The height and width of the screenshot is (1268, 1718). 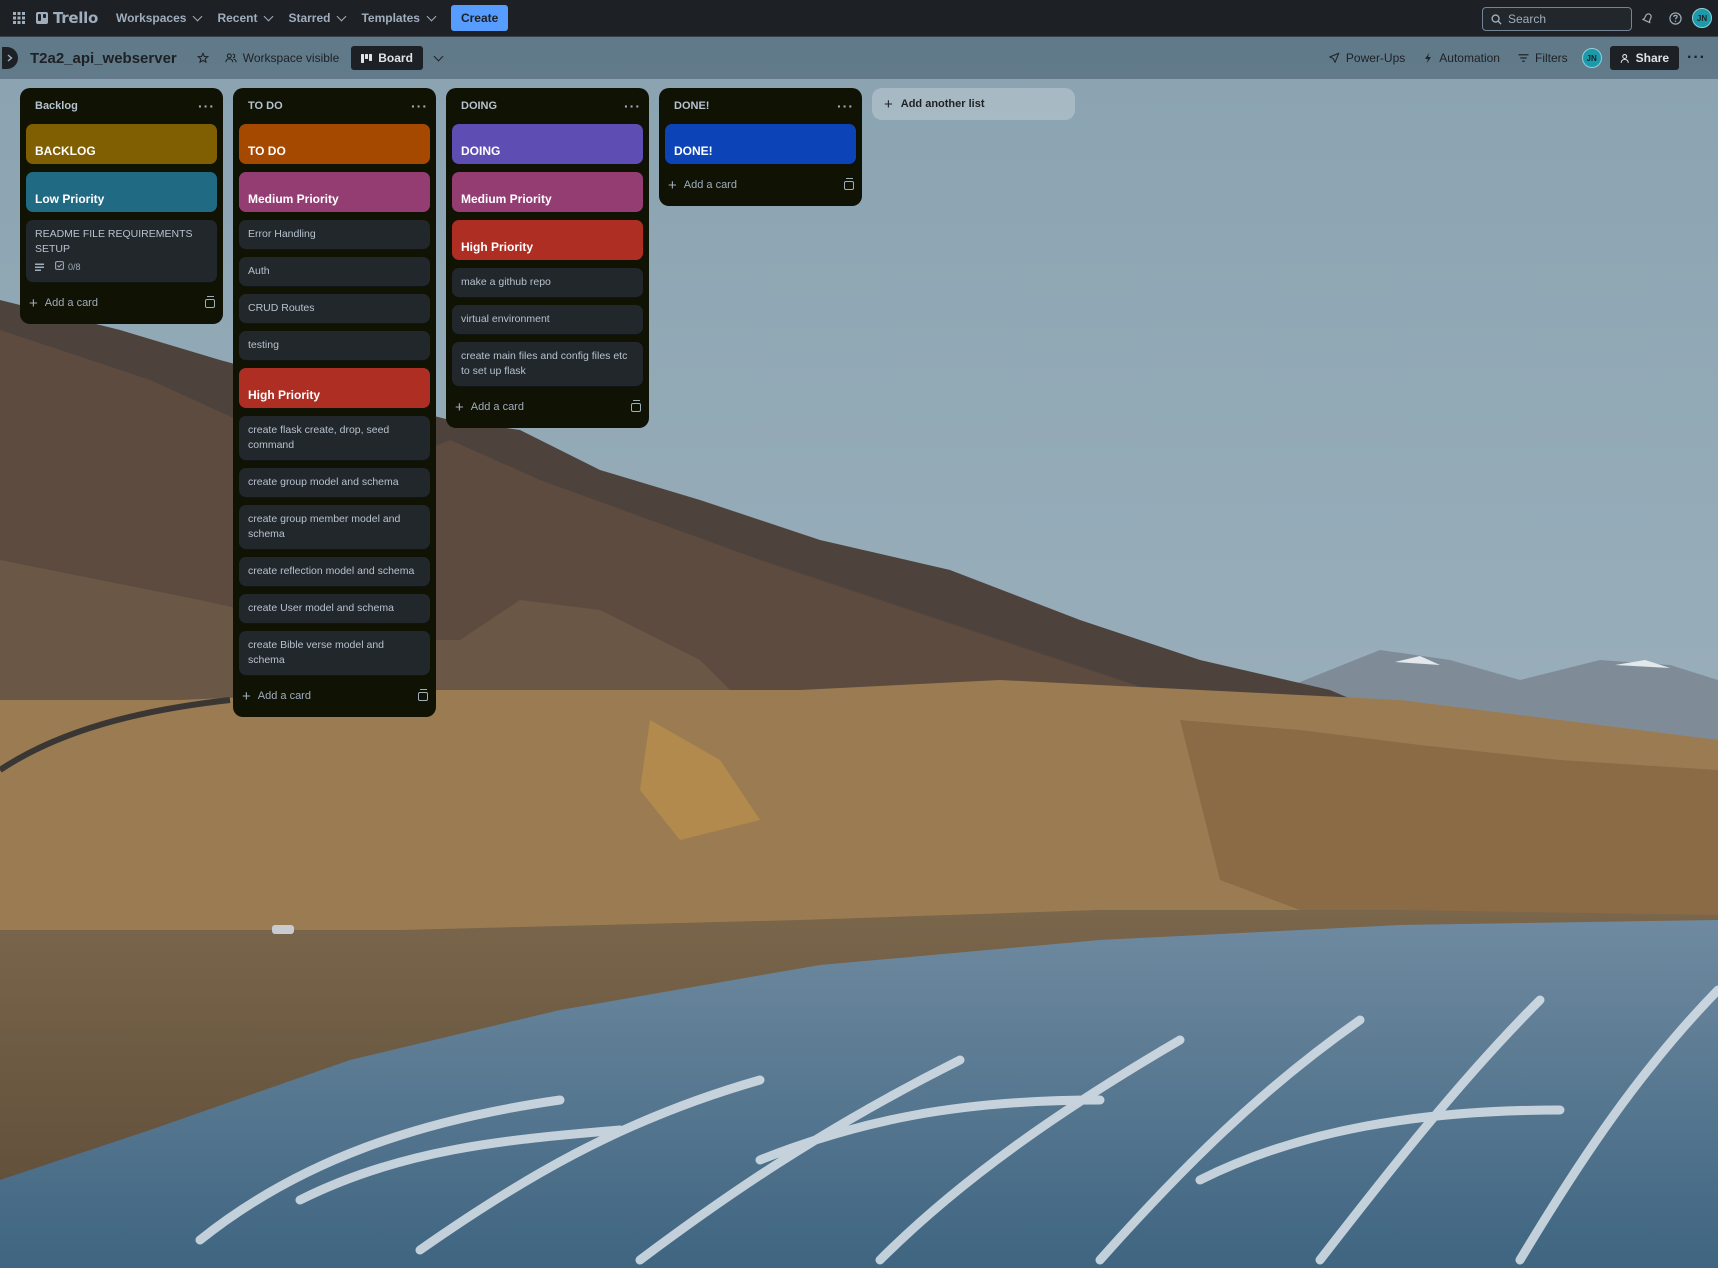 What do you see at coordinates (244, 18) in the screenshot?
I see `recent-menu: Recent` at bounding box center [244, 18].